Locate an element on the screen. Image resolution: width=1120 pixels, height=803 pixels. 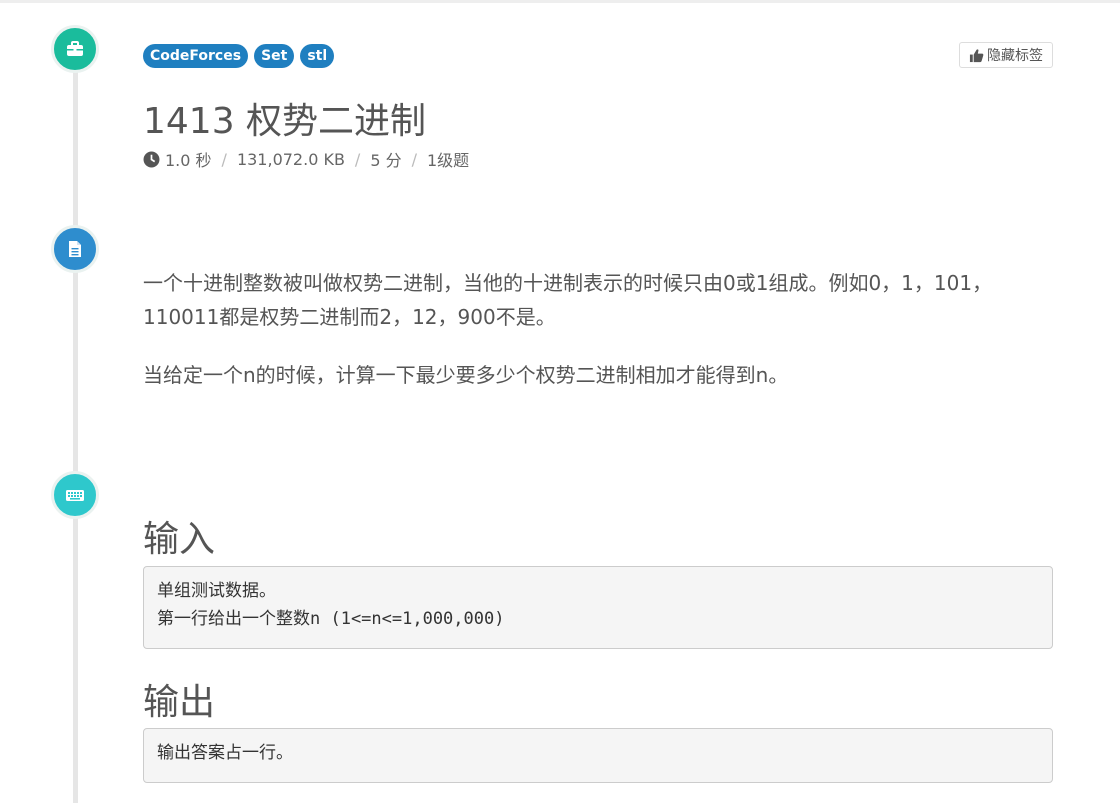
memory-limit: 131,072.0 KB is located at coordinates (290, 159).